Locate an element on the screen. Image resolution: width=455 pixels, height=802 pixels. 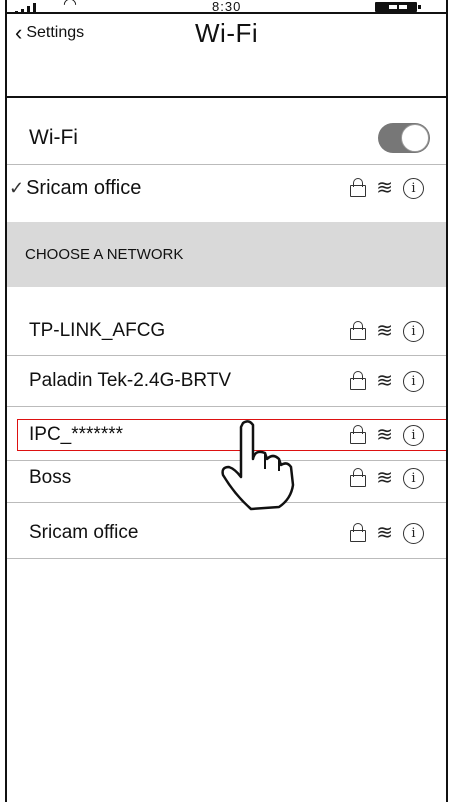
back-label: Settings is located at coordinates (55, 32).